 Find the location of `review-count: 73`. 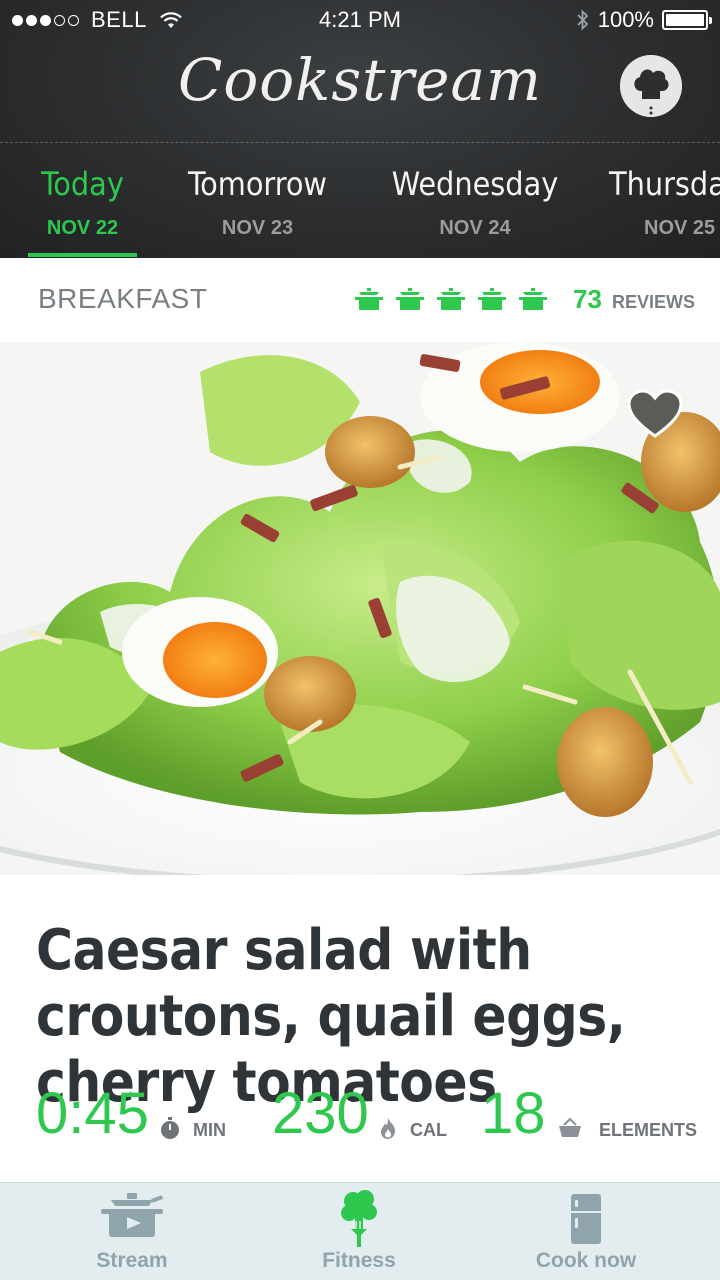

review-count: 73 is located at coordinates (587, 299).